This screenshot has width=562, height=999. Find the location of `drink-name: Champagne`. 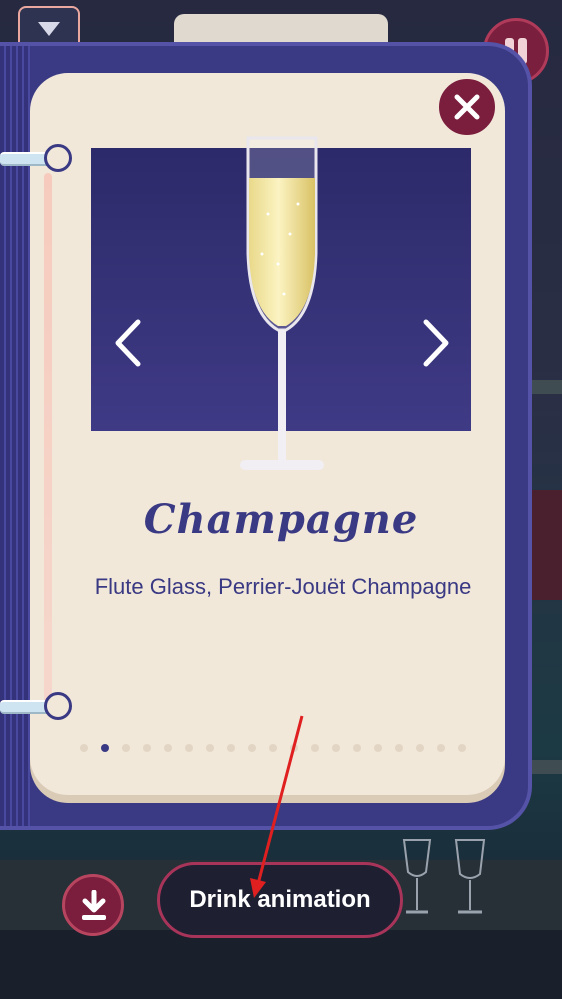

drink-name: Champagne is located at coordinates (281, 519).